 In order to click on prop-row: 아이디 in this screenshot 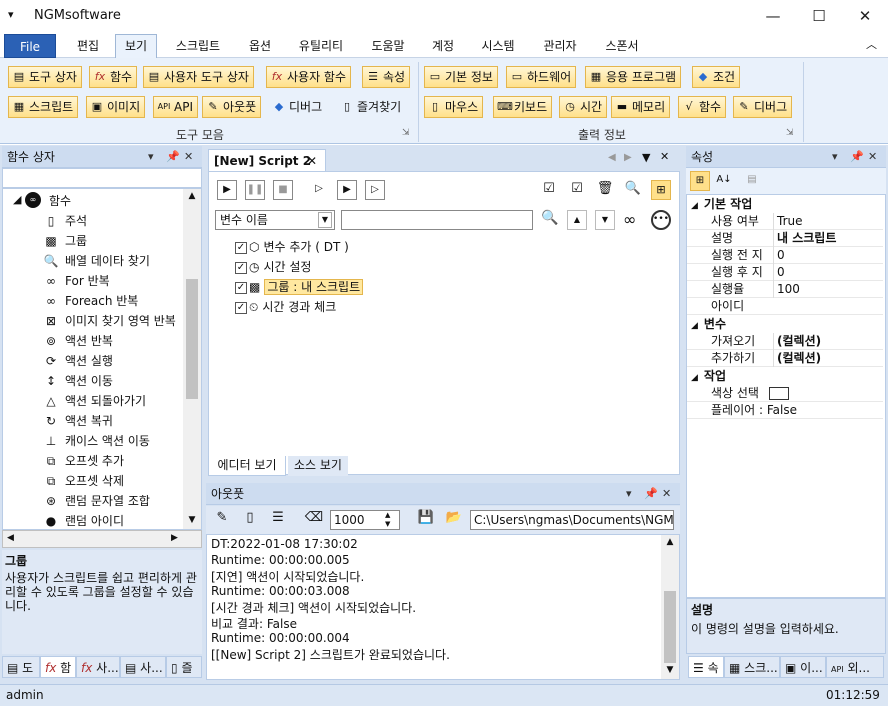, I will do `click(785, 306)`.